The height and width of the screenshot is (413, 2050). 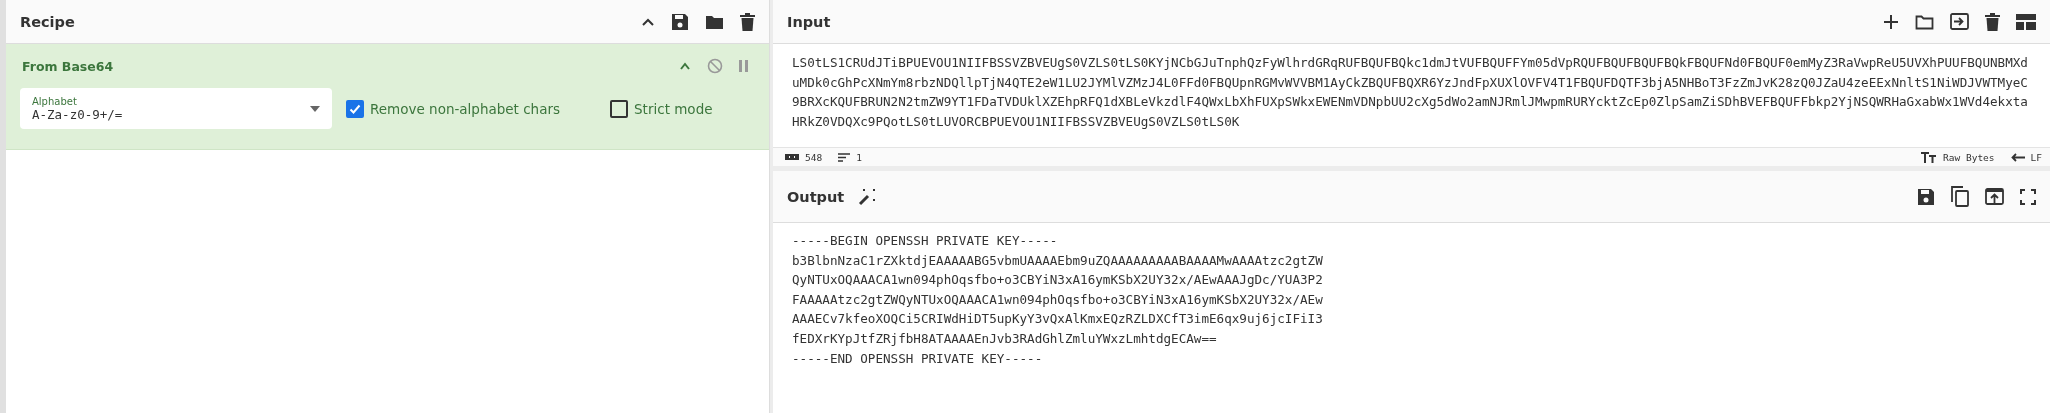 I want to click on magic-wand-icon, so click(x=867, y=196).